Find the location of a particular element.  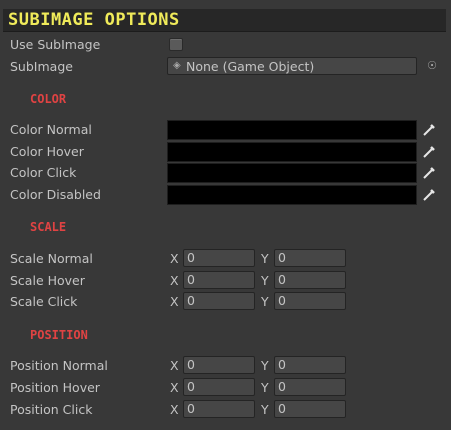

scale-hover-row: Scale Hover X 0 Y 0 is located at coordinates (225, 281).